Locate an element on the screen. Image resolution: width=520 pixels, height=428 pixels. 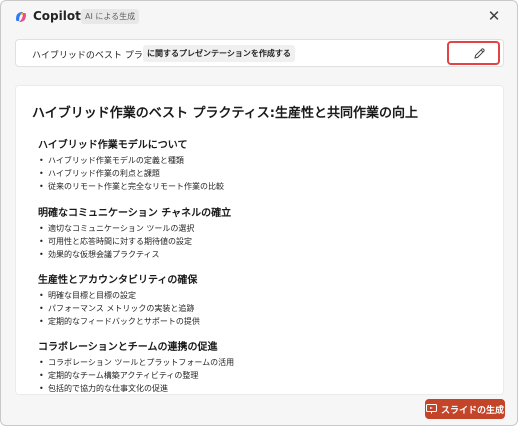
list-item: ハイブリッド作業モデルの定義と種類 is located at coordinates (131, 160).